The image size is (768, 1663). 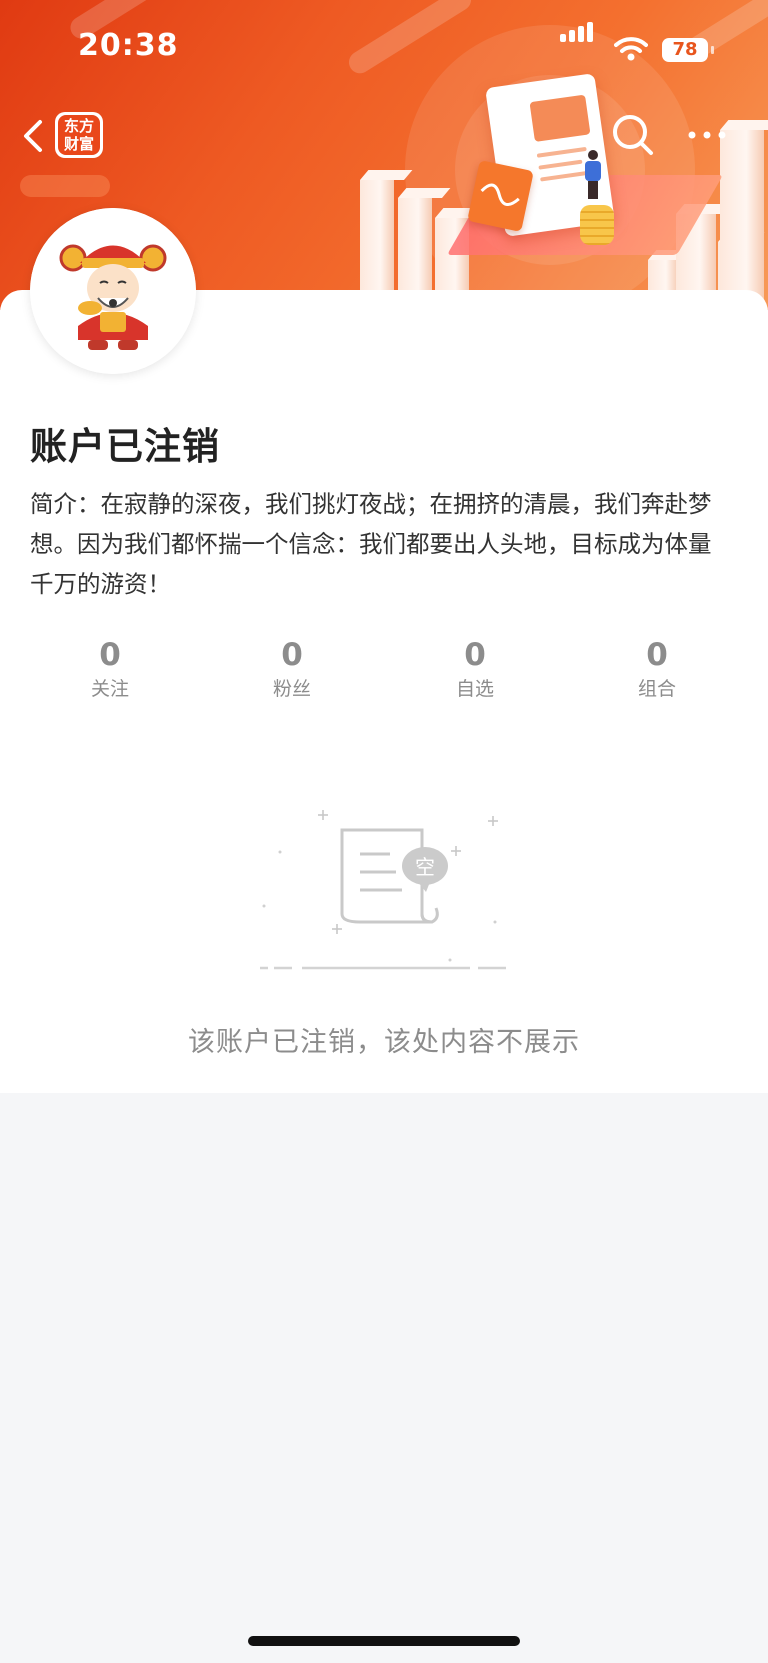 I want to click on avatar, so click(x=113, y=291).